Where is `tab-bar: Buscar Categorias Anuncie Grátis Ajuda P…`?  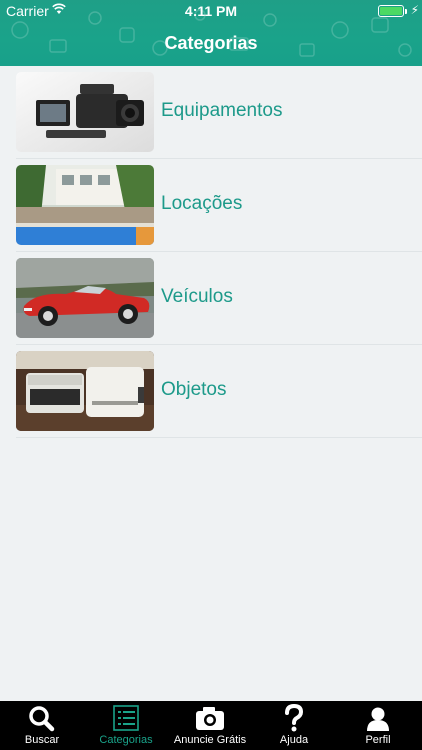 tab-bar: Buscar Categorias Anuncie Grátis Ajuda P… is located at coordinates (211, 725).